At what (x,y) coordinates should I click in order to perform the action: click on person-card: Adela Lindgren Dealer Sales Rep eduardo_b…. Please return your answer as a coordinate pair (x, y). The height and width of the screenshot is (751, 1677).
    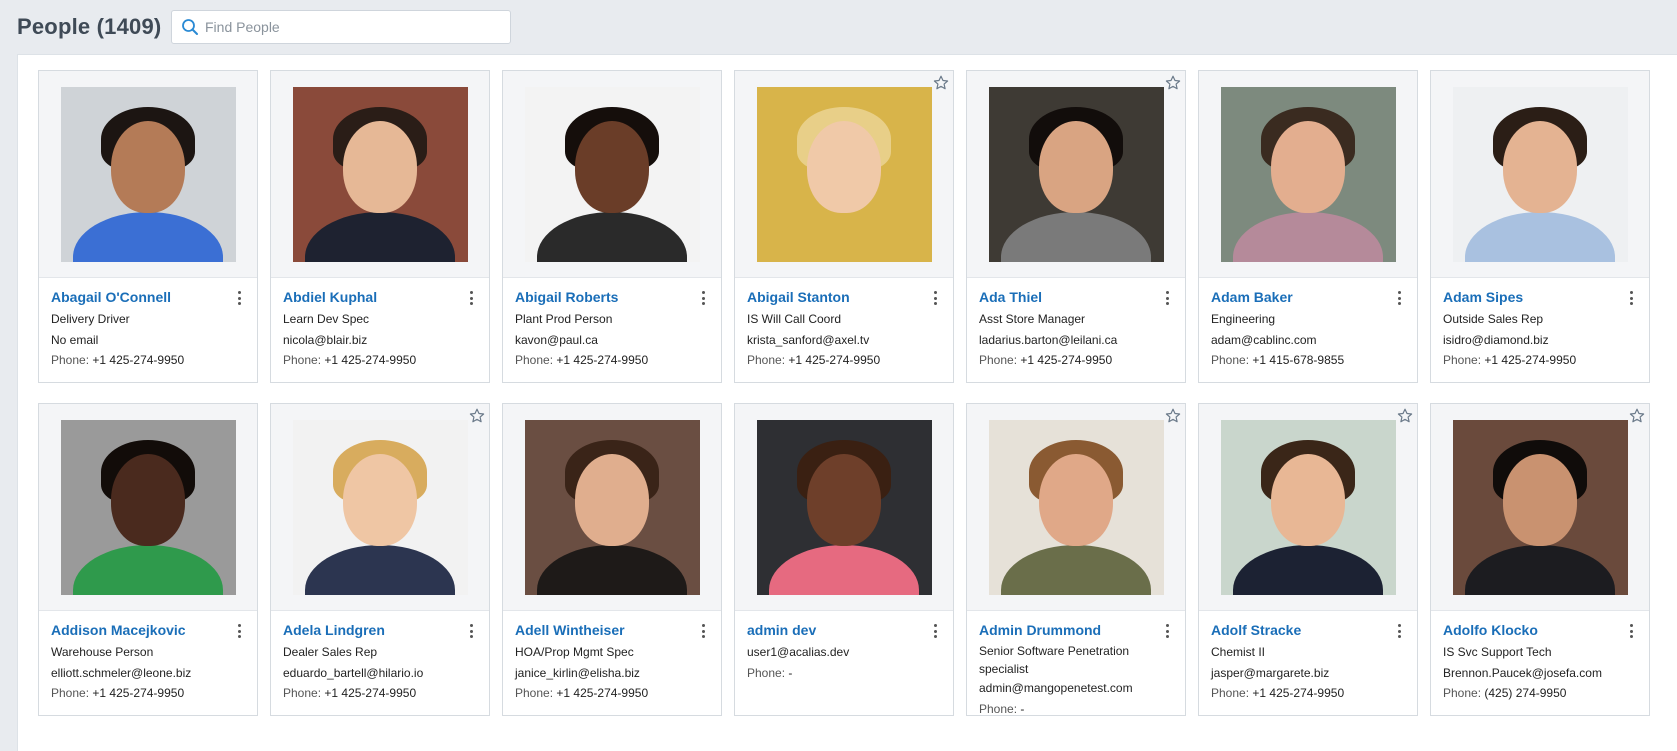
    Looking at the image, I should click on (380, 559).